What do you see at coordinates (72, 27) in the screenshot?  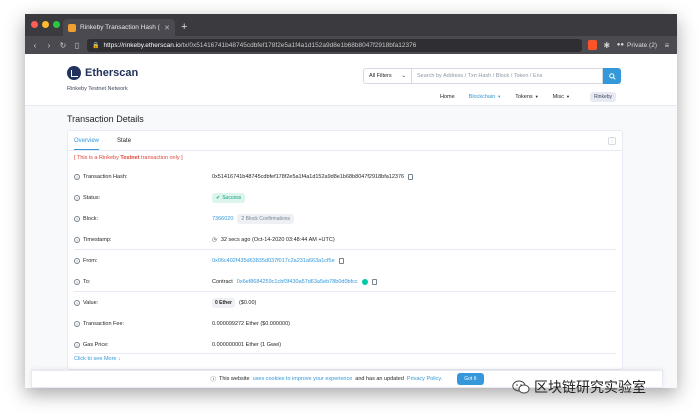 I see `favicon-icon` at bounding box center [72, 27].